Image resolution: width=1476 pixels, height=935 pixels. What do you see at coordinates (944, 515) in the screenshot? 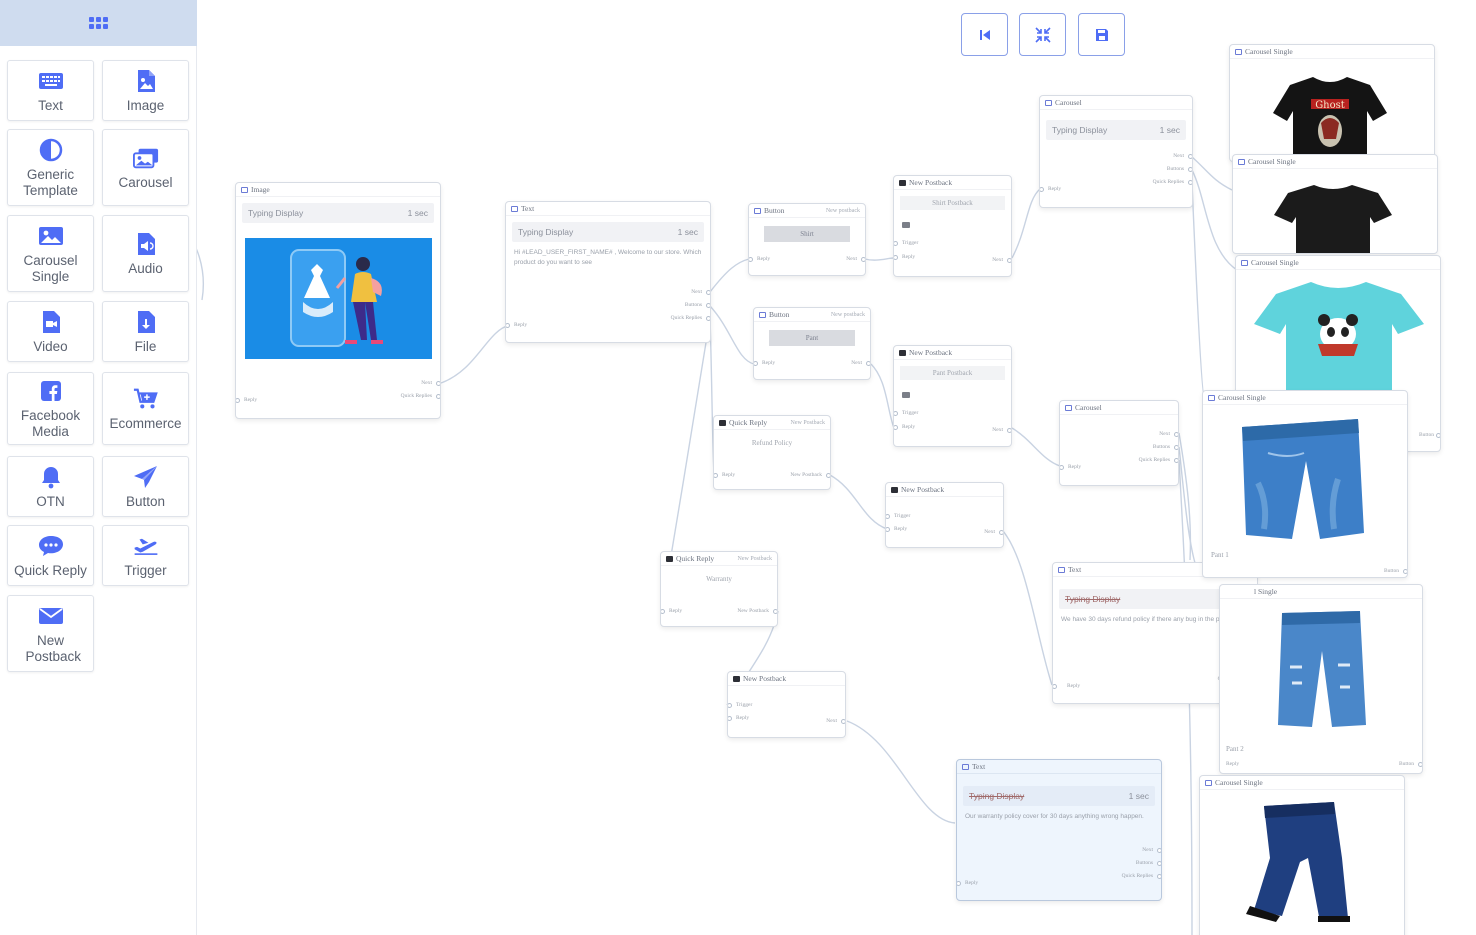
I see `node-new-postback-refund: New Postback Trigger Reply Next` at bounding box center [944, 515].